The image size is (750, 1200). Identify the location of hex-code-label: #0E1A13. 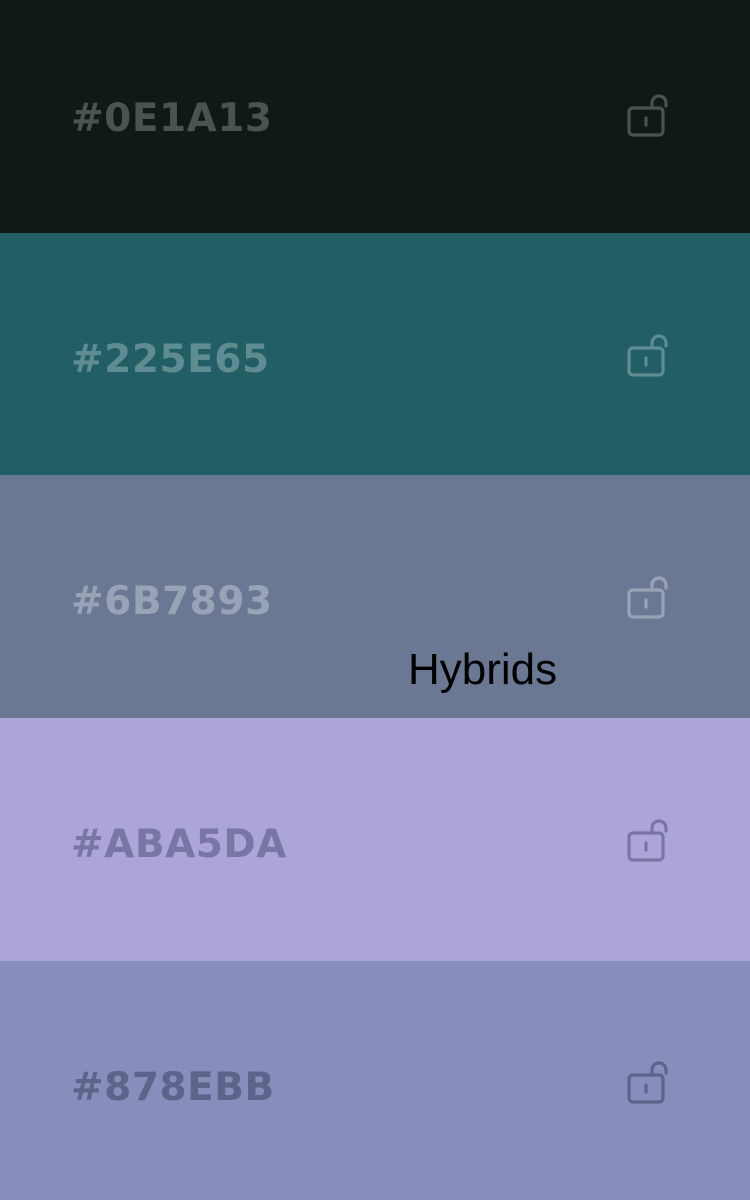
(172, 118).